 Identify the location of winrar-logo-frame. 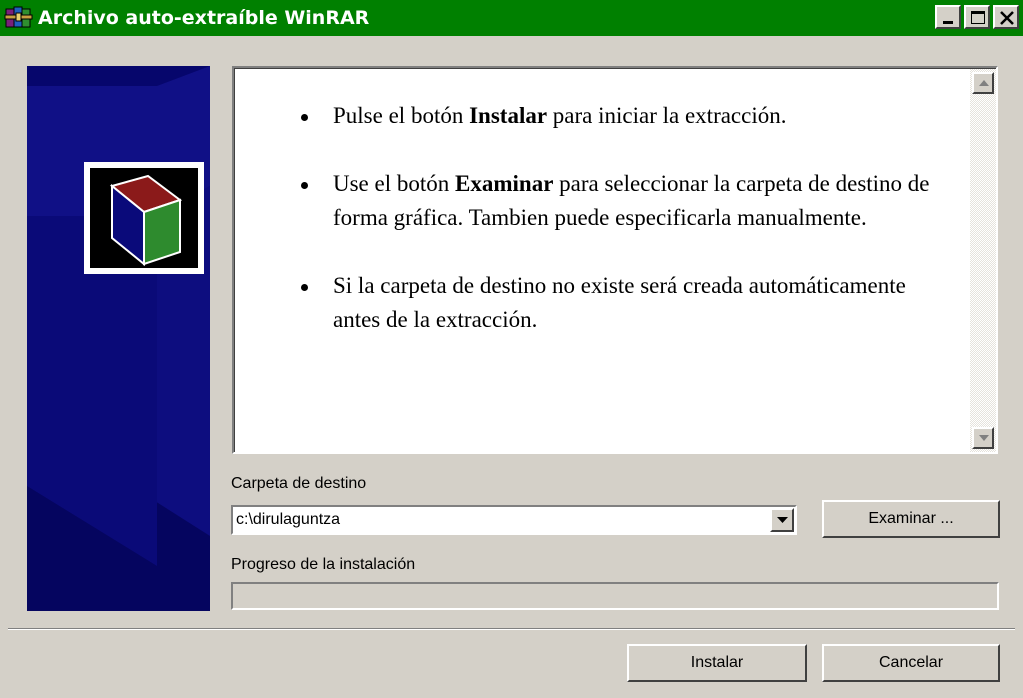
(144, 218).